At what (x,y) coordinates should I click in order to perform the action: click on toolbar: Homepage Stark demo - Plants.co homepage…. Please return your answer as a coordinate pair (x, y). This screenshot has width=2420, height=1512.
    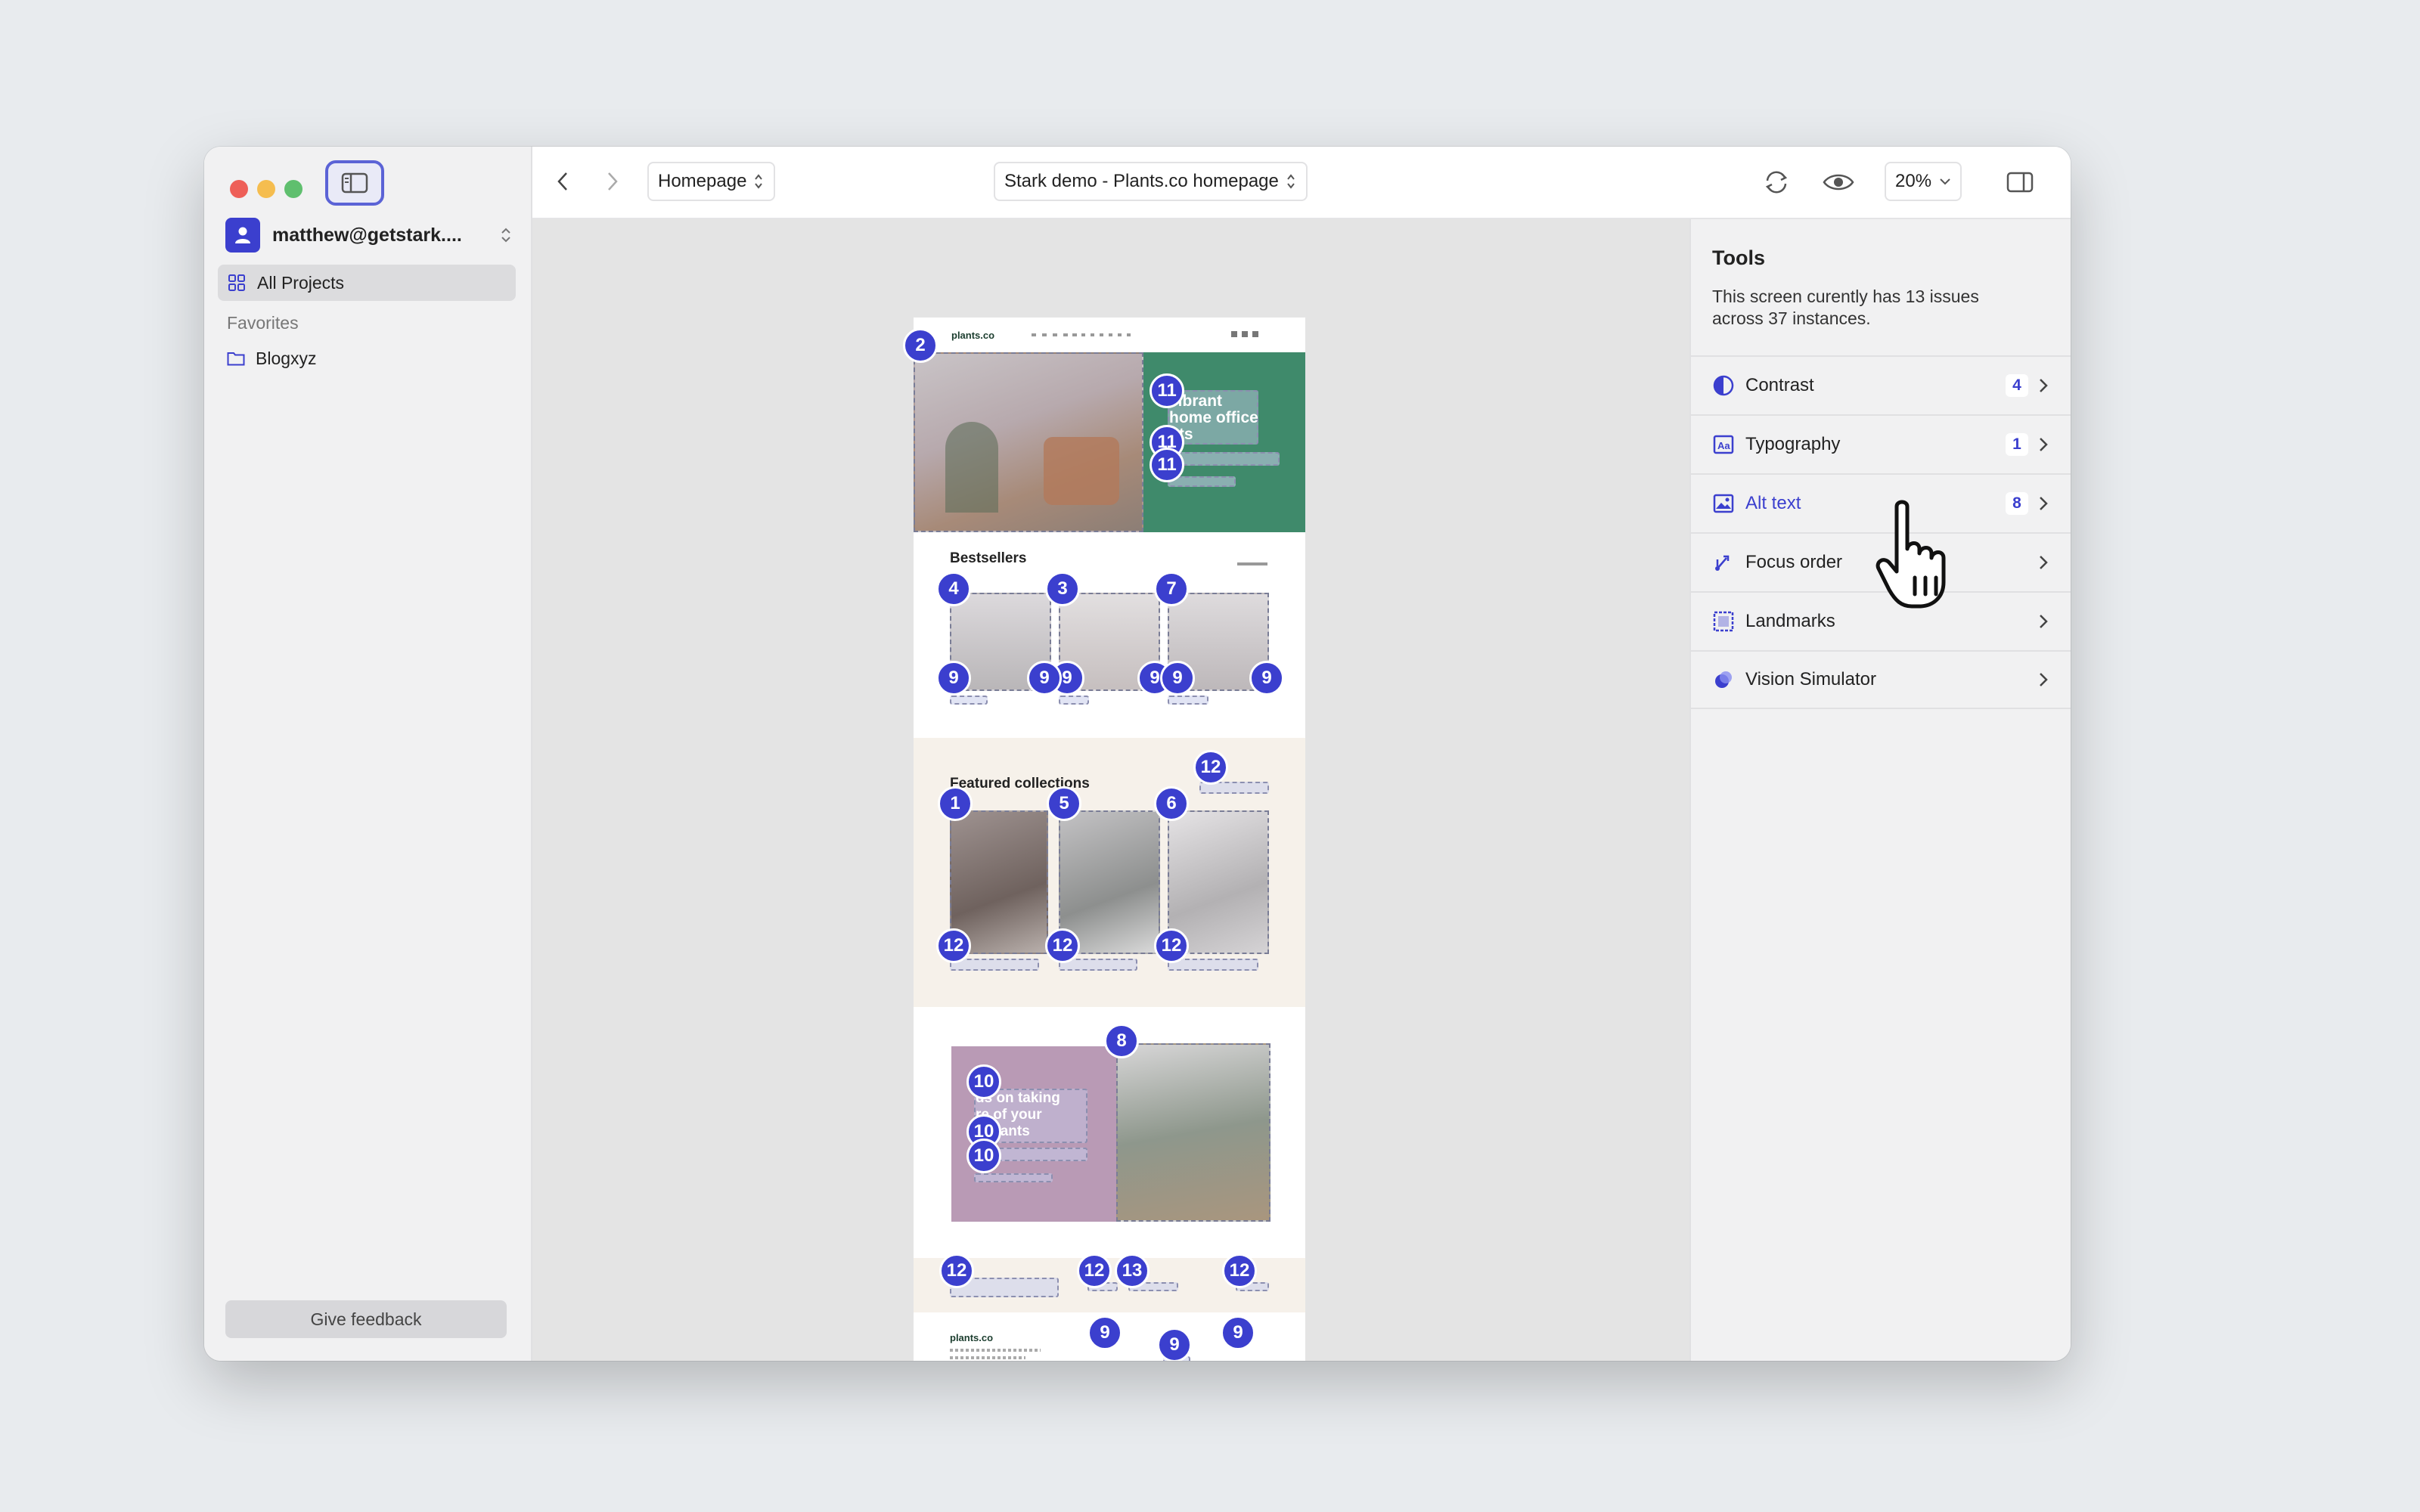
    Looking at the image, I should click on (1301, 183).